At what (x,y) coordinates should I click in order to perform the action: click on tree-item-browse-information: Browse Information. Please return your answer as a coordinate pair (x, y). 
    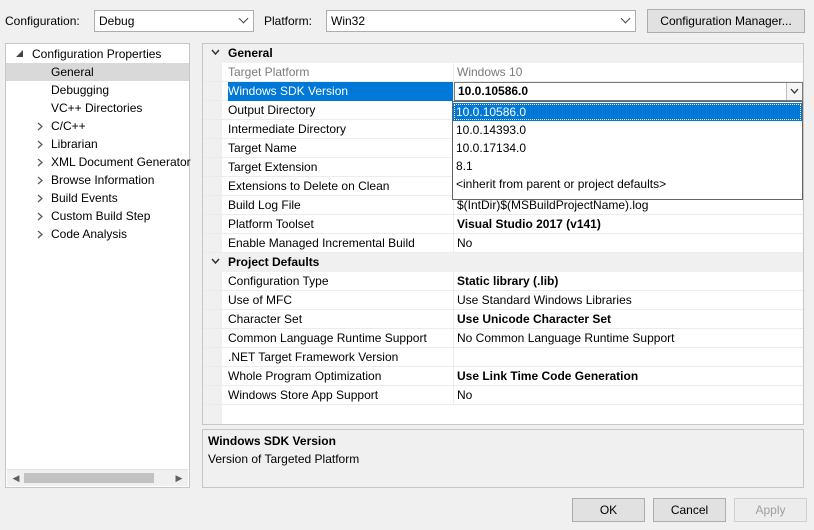
    Looking at the image, I should click on (97, 180).